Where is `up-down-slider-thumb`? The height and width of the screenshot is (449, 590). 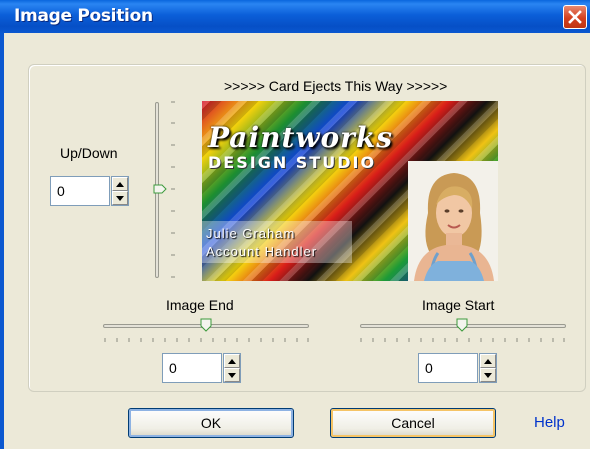 up-down-slider-thumb is located at coordinates (160, 189).